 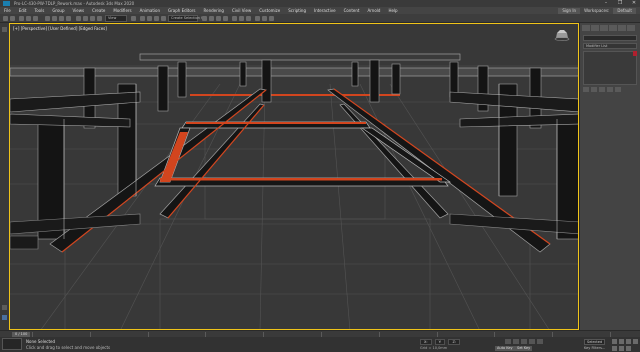 What do you see at coordinates (505, 348) in the screenshot?
I see `auto-key-button: Auto Key` at bounding box center [505, 348].